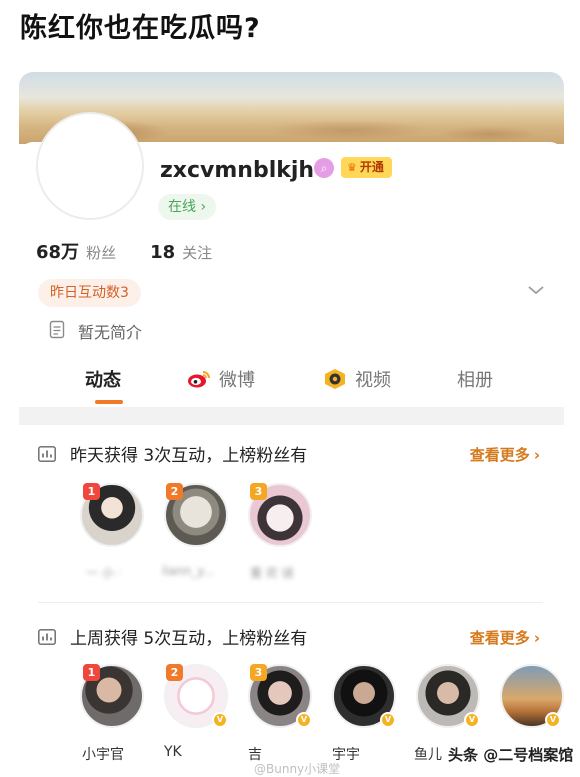  What do you see at coordinates (290, 602) in the screenshot?
I see `section-divider` at bounding box center [290, 602].